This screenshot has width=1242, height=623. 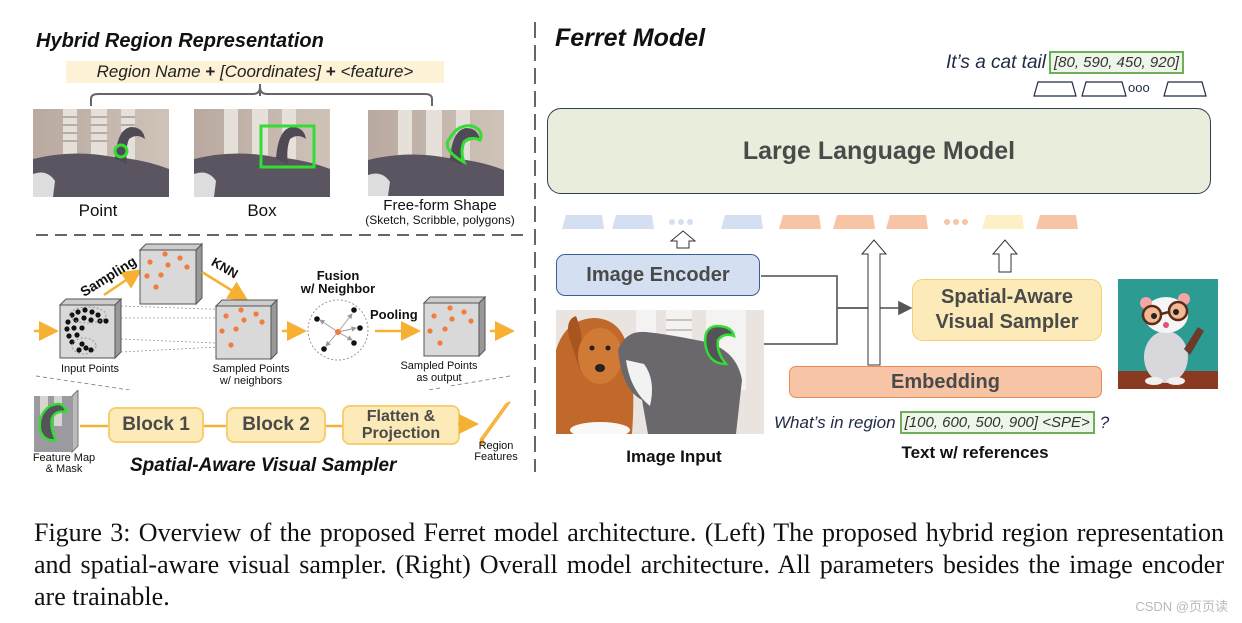 What do you see at coordinates (283, 235) in the screenshot?
I see `horizontal-divider` at bounding box center [283, 235].